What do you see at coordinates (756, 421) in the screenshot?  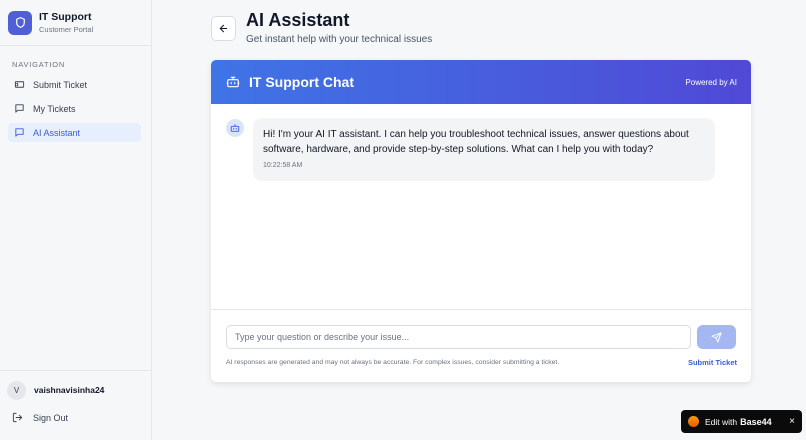 I see `badge-brand: Base44` at bounding box center [756, 421].